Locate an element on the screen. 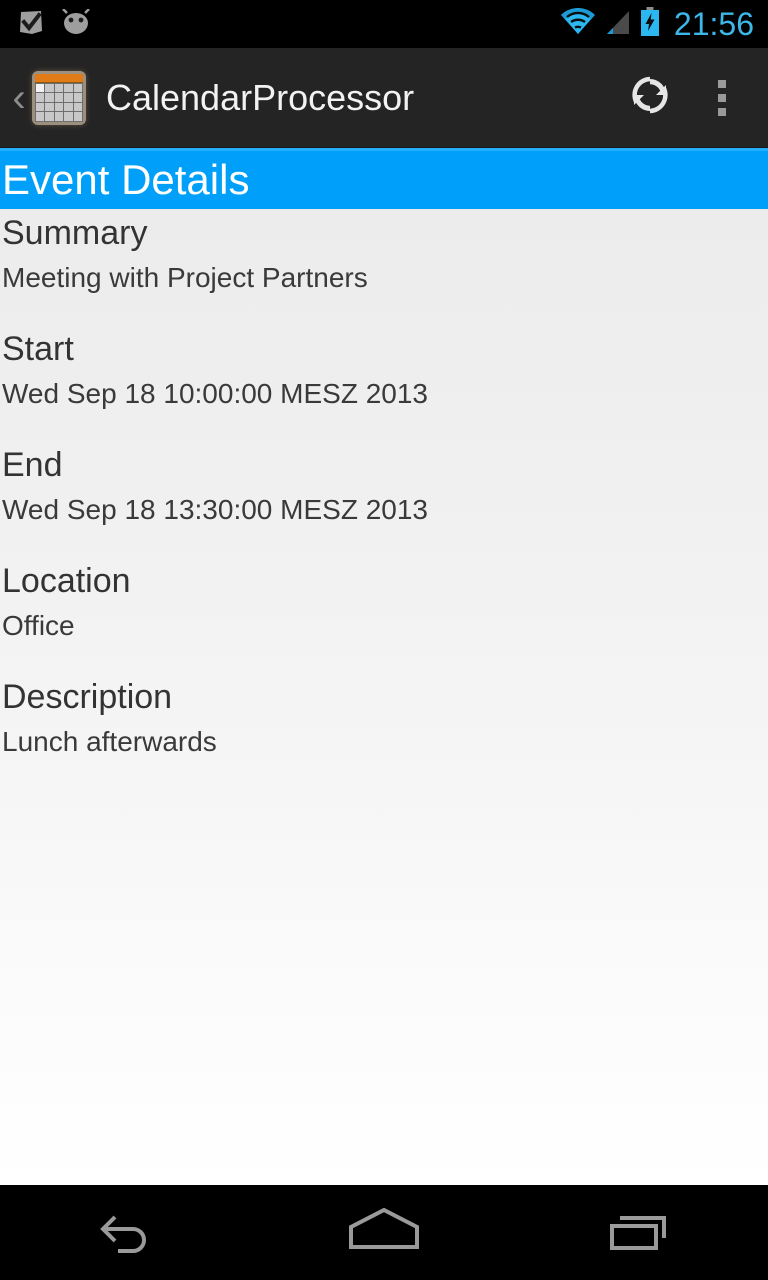  field-value: Wed Sep 18 10:00:00 MESZ 2013 is located at coordinates (215, 393).